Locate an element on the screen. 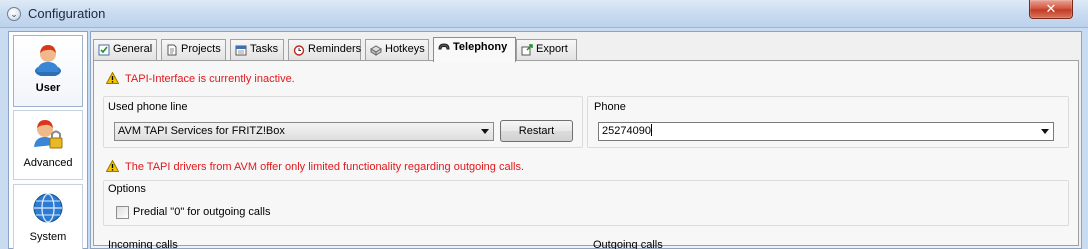  calendar-icon is located at coordinates (241, 50).